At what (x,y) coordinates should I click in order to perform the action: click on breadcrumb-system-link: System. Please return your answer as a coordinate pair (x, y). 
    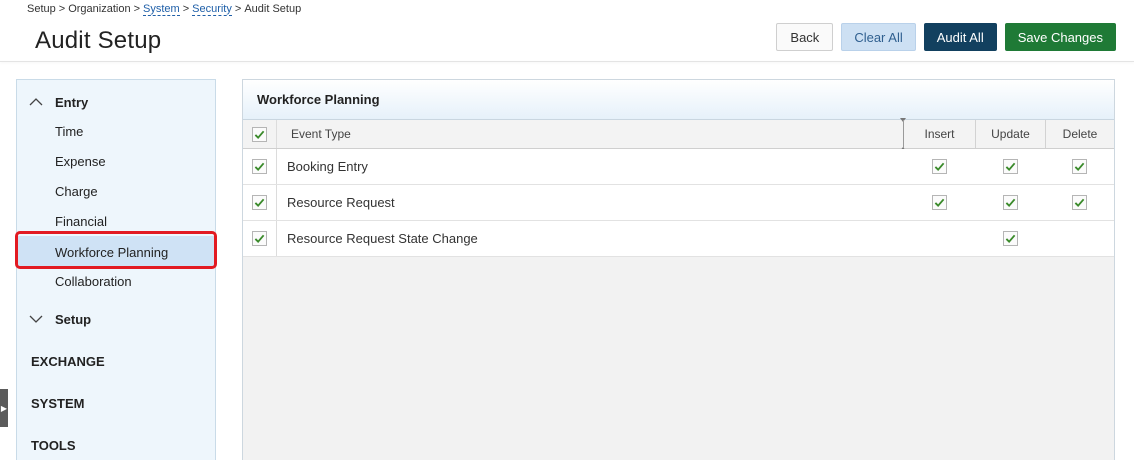
    Looking at the image, I should click on (161, 9).